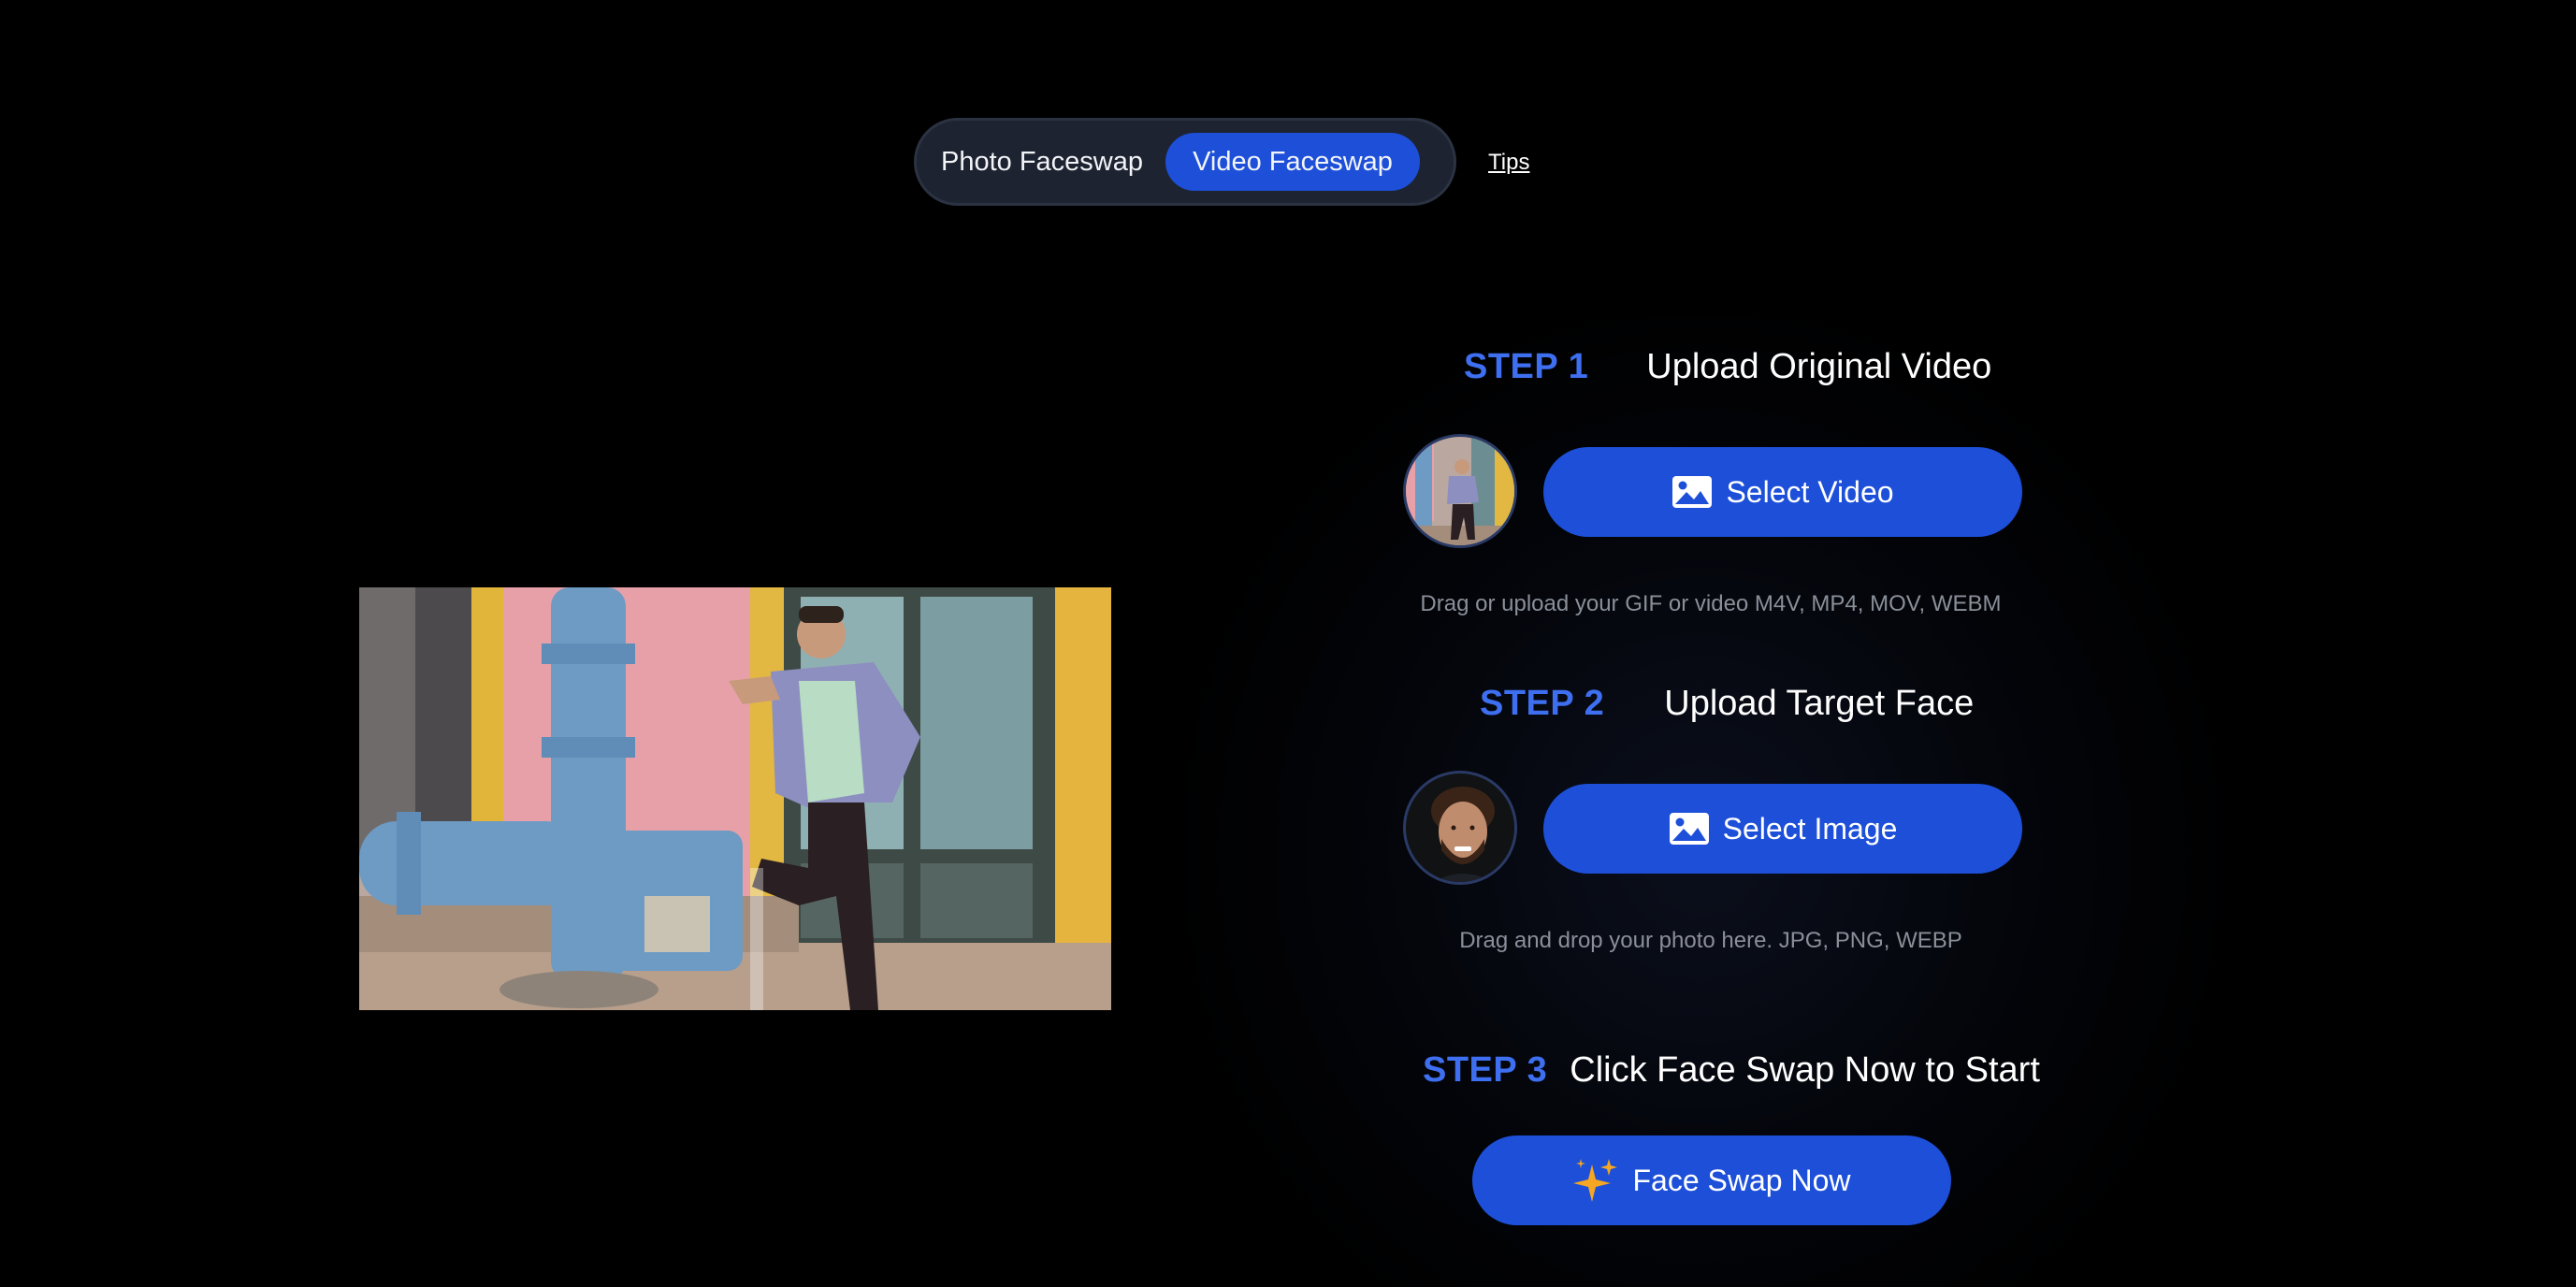 This screenshot has width=2576, height=1287. Describe the element at coordinates (1596, 1180) in the screenshot. I see `sparkles-icon` at that location.